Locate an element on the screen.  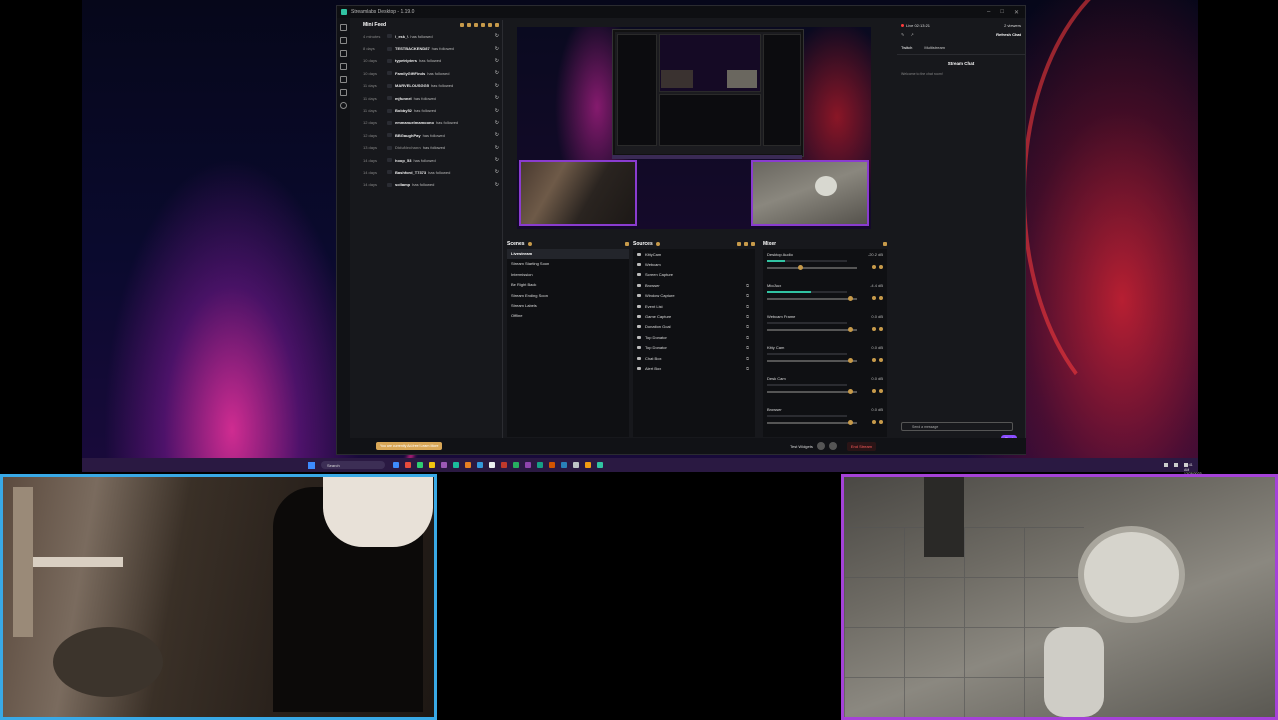
taskbar-clock: 10:41 AM 12/28/2023 is located at coordinates (1193, 469).